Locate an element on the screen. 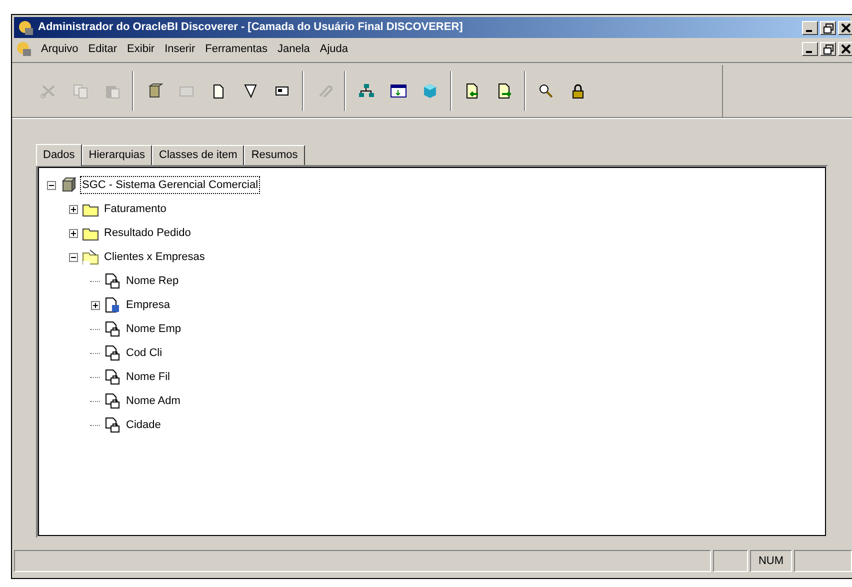 The image size is (852, 587). hierarchy-icon is located at coordinates (366, 91).